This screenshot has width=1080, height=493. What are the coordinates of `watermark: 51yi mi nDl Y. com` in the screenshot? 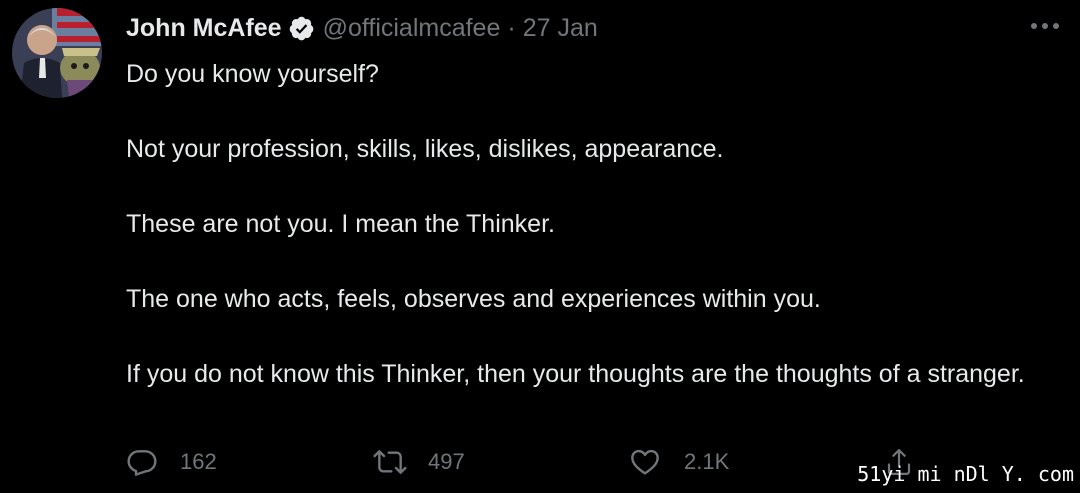 It's located at (965, 474).